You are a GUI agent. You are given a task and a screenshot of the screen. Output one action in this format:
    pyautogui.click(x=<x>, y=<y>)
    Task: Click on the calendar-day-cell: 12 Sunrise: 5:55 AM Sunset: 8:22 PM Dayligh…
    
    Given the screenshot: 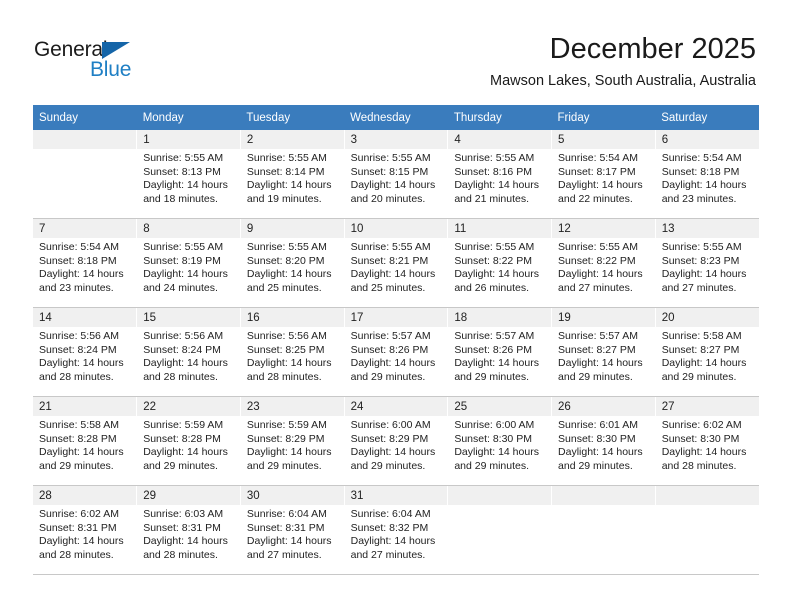 What is the action you would take?
    pyautogui.click(x=603, y=263)
    